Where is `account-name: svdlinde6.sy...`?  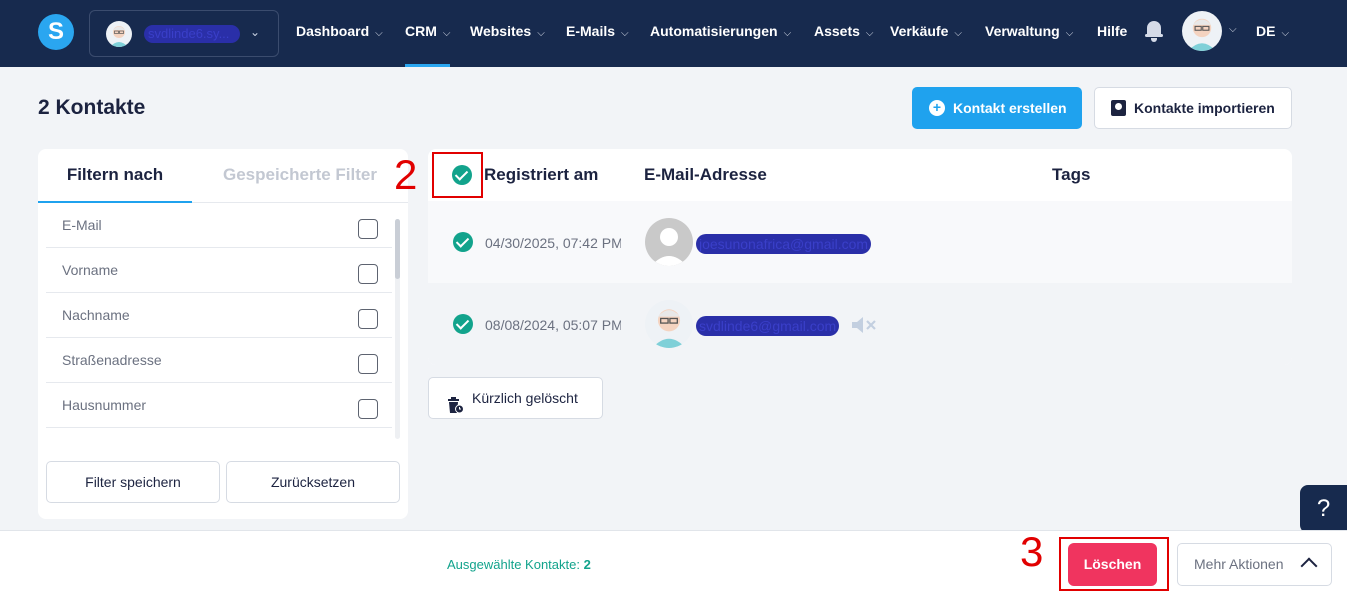 account-name: svdlinde6.sy... is located at coordinates (192, 34).